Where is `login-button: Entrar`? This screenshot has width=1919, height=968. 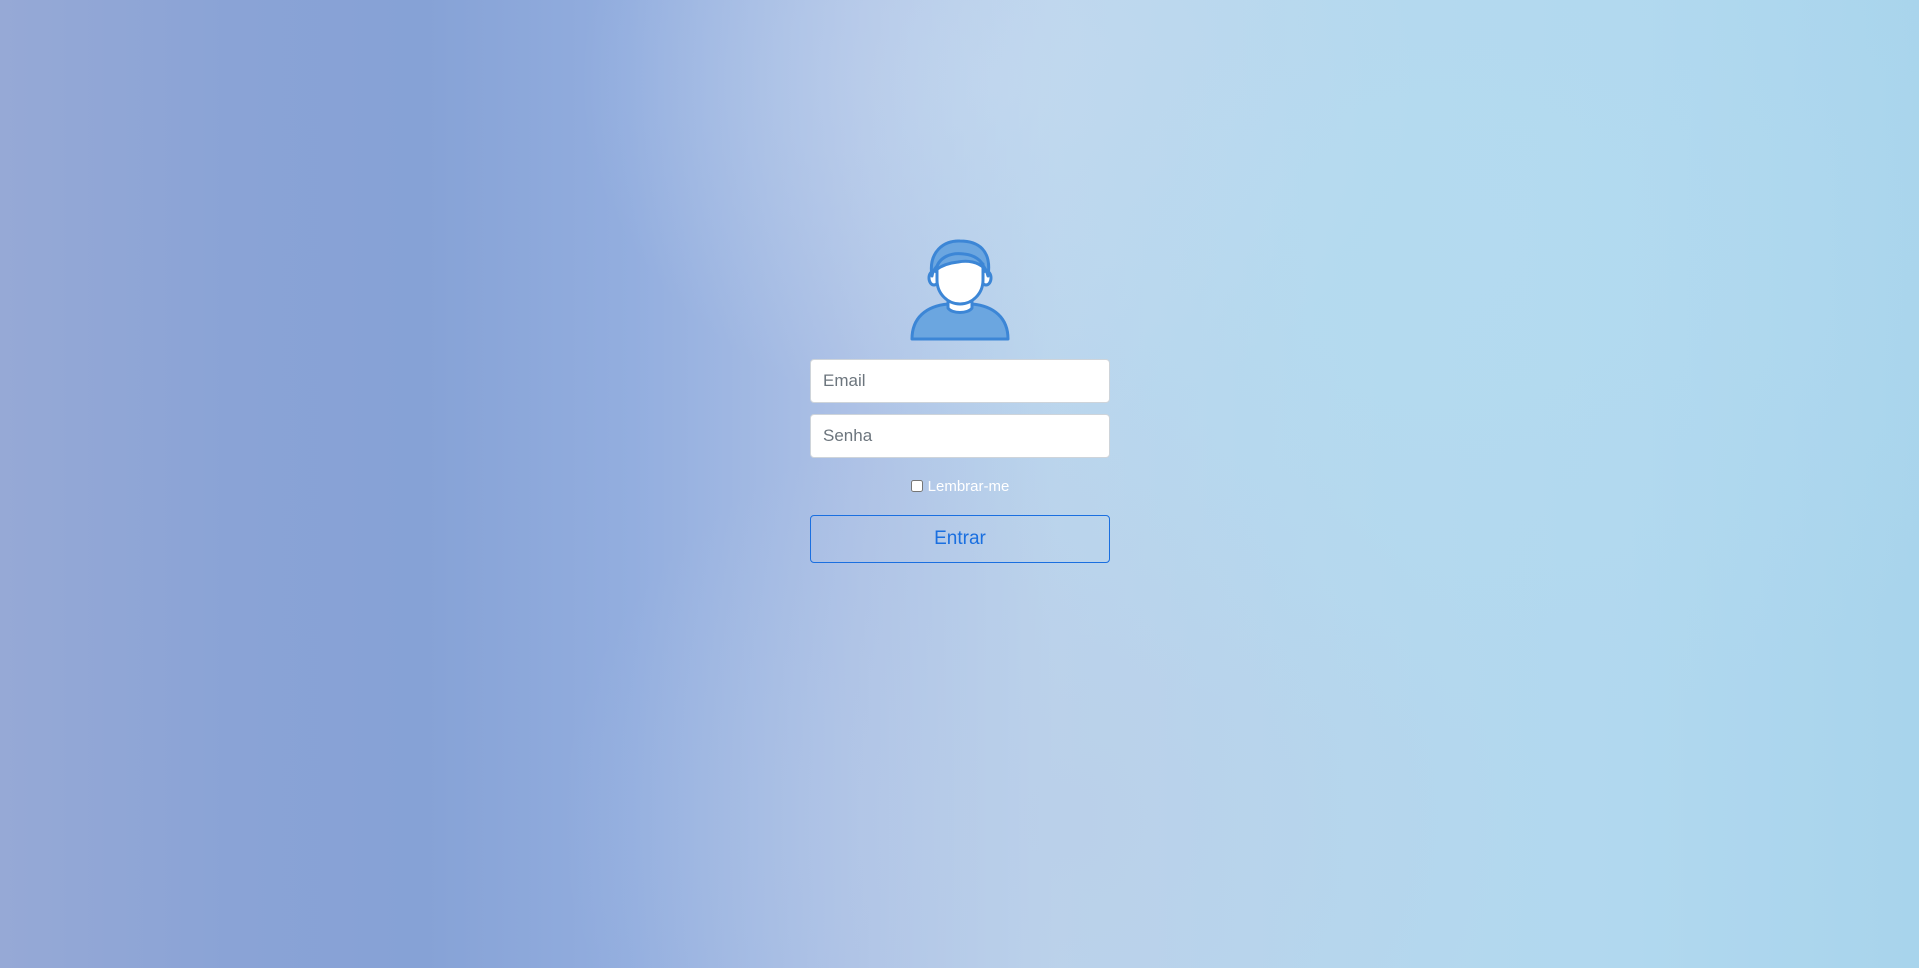
login-button: Entrar is located at coordinates (960, 539).